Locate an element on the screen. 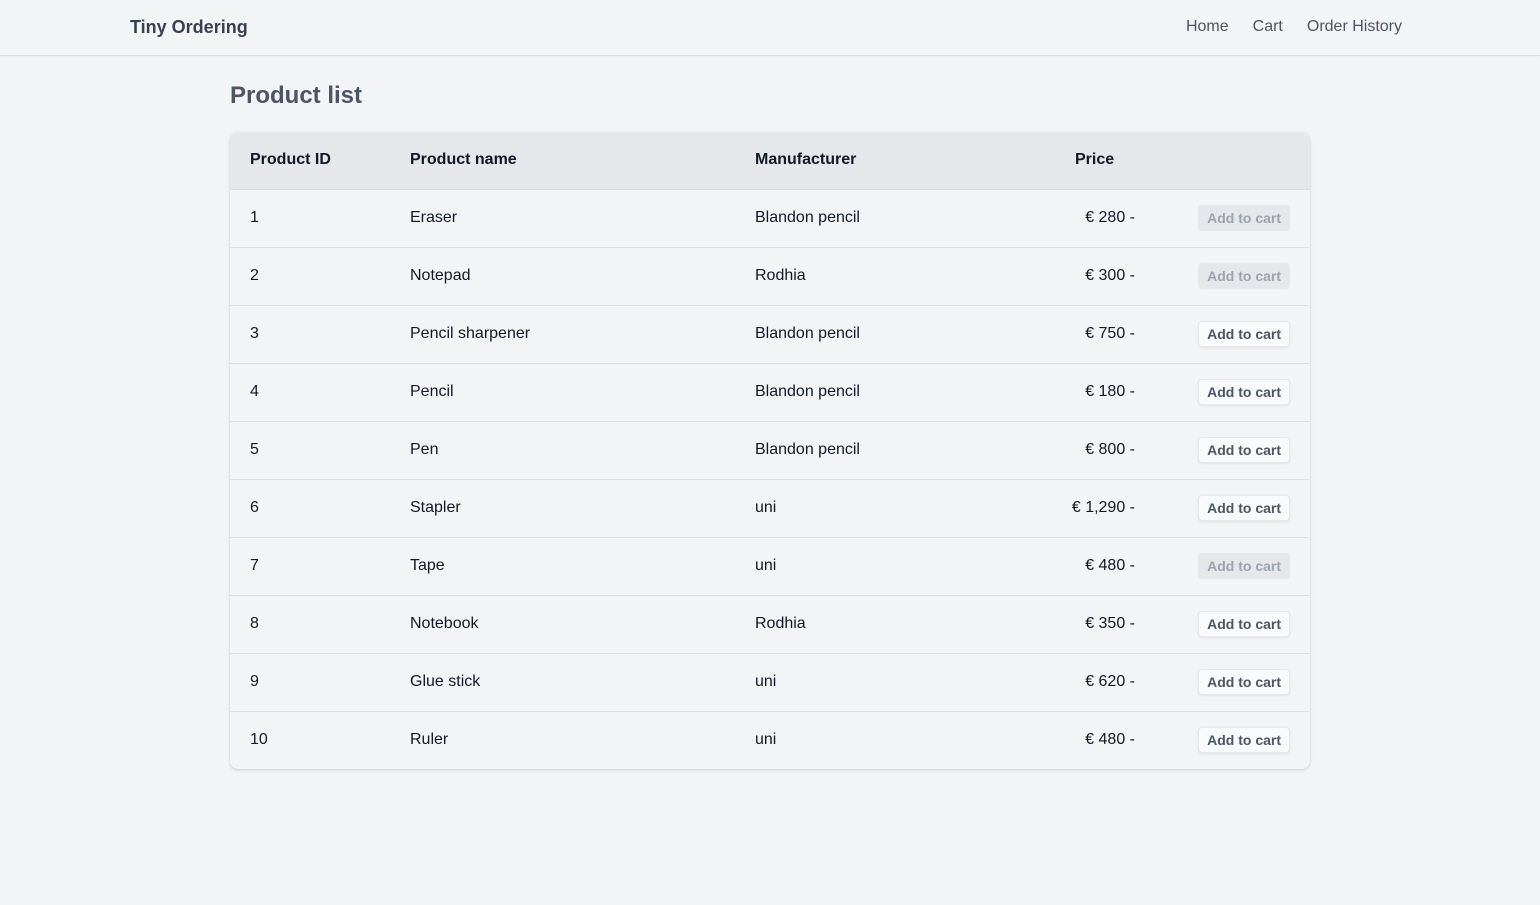  table-row: 8 Notebook Rodhia € 350 - Add to cart is located at coordinates (770, 624).